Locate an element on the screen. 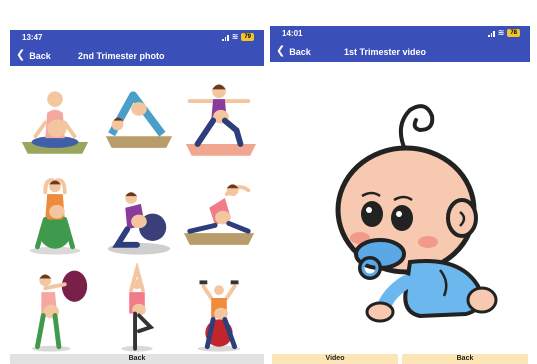 The image size is (537, 364). pose-image-kneeling-ball is located at coordinates (137, 212).